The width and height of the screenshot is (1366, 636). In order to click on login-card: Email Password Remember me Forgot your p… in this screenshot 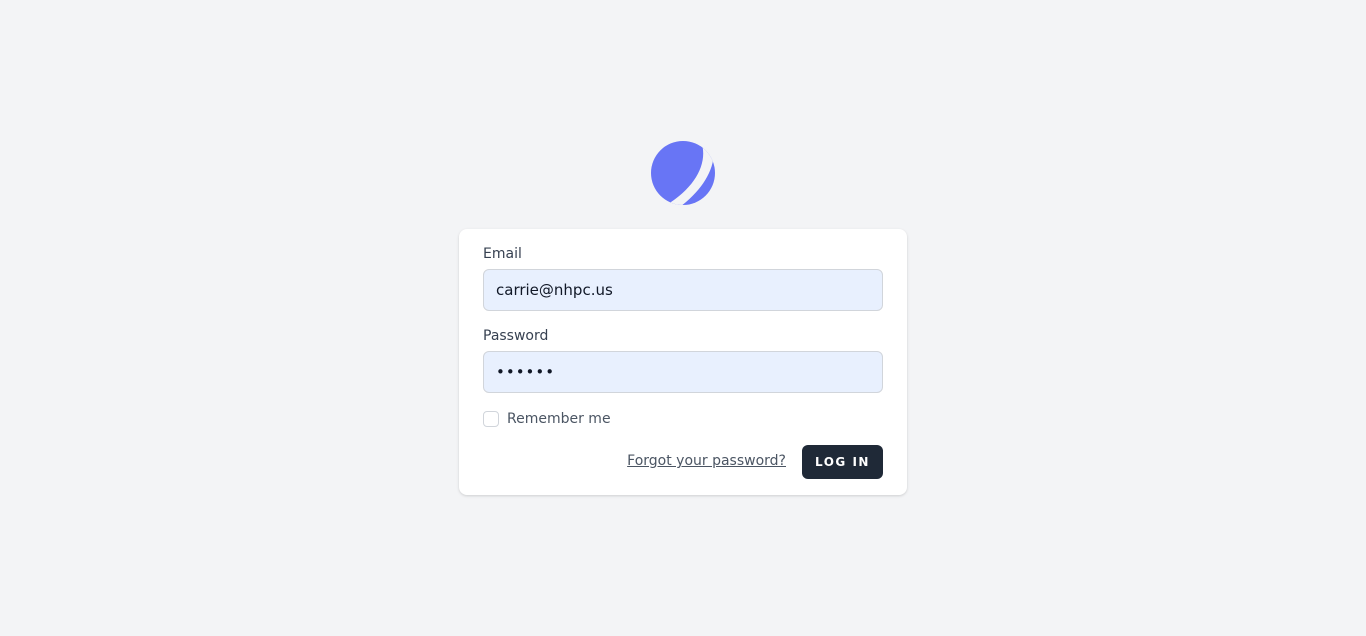, I will do `click(683, 362)`.